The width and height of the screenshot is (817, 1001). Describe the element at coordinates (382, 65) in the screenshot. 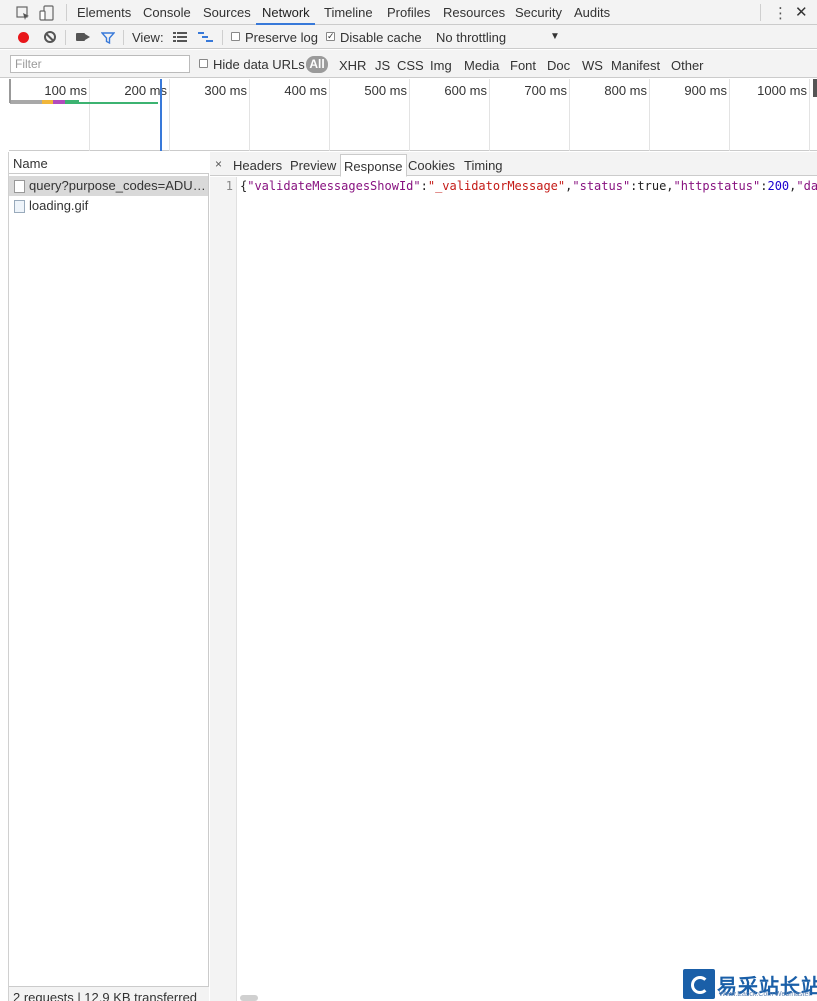

I see `filter-type-js: JS` at that location.